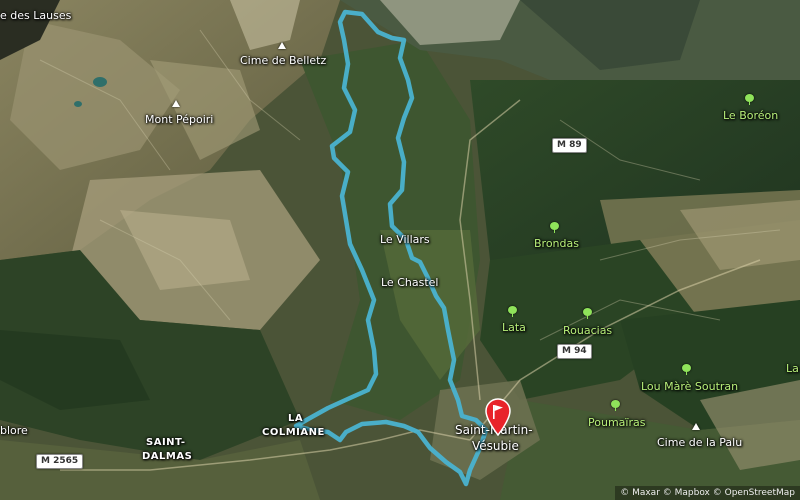 This screenshot has height=500, width=800. Describe the element at coordinates (569, 145) in the screenshot. I see `road-shield-m89: M 89` at that location.